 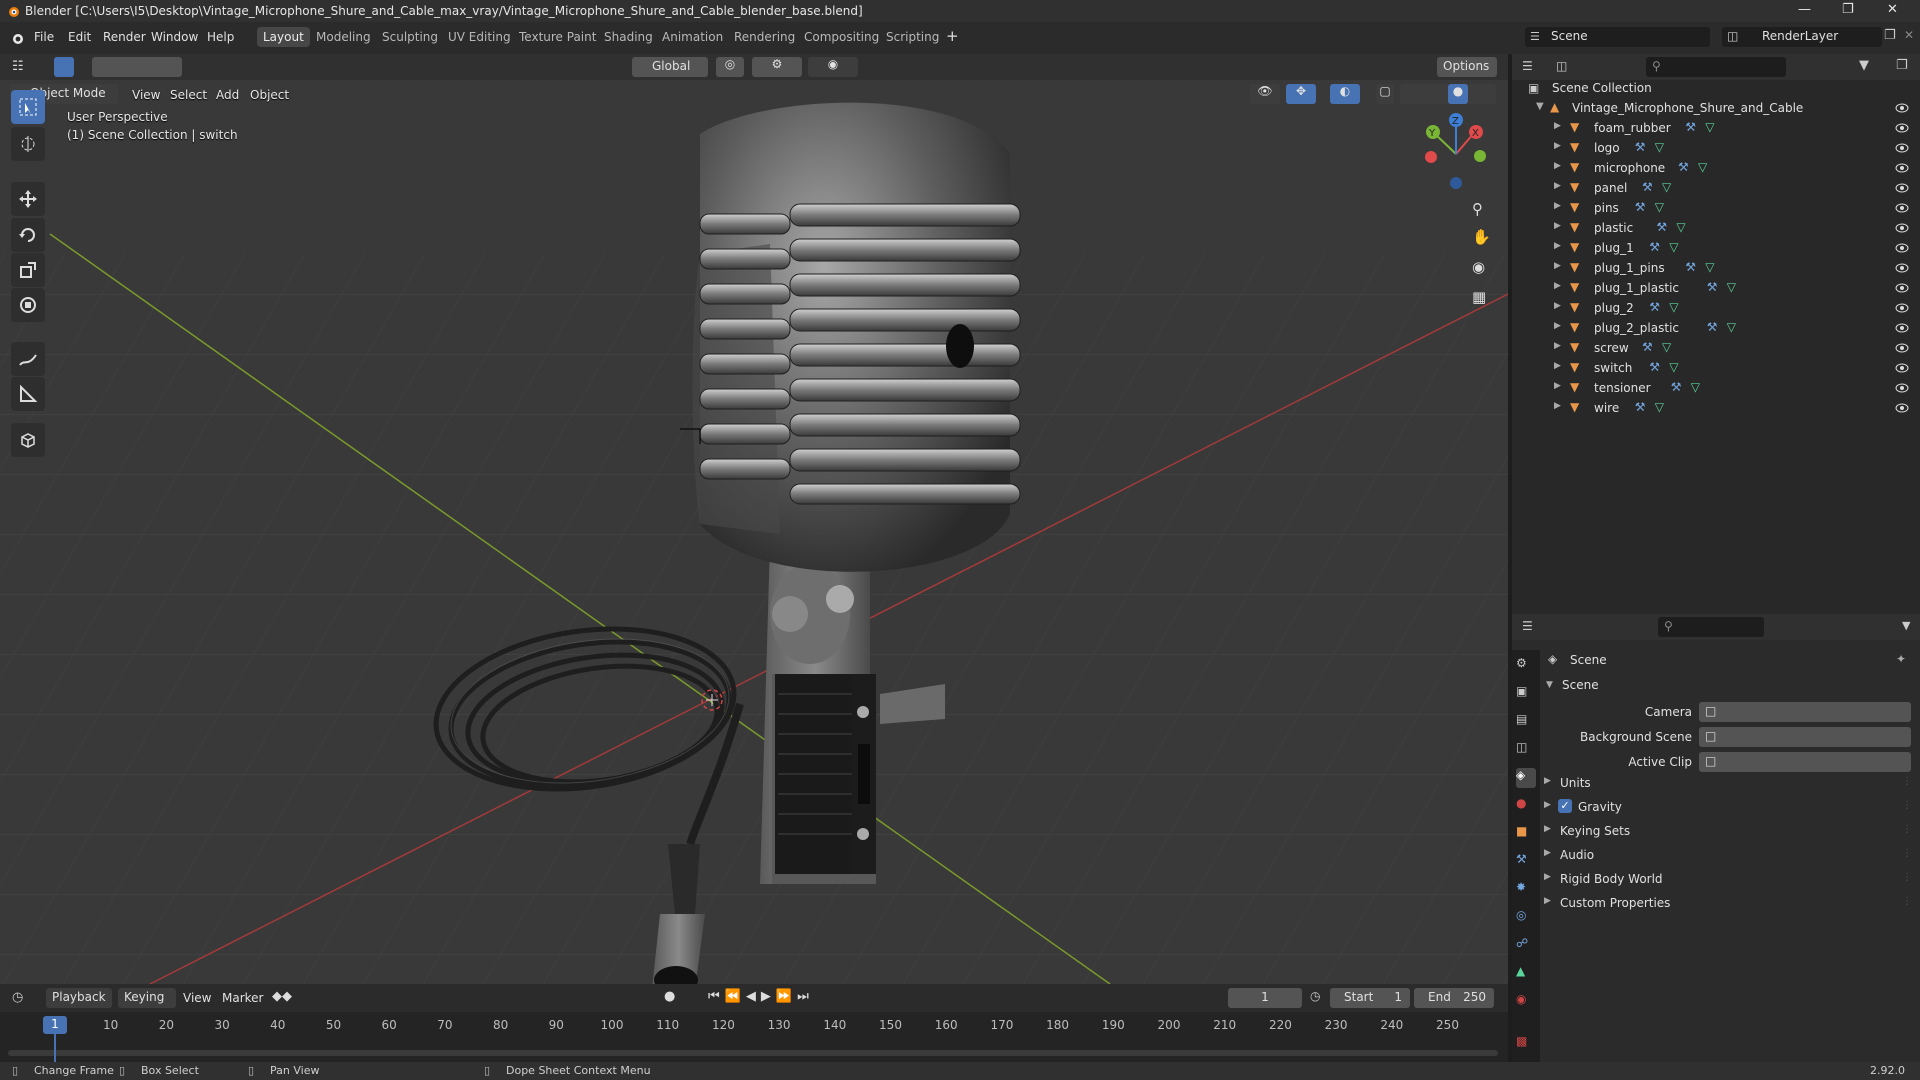 What do you see at coordinates (761, 996) in the screenshot?
I see `playback-controls: ⏮⏪◀▶⏩⏭` at bounding box center [761, 996].